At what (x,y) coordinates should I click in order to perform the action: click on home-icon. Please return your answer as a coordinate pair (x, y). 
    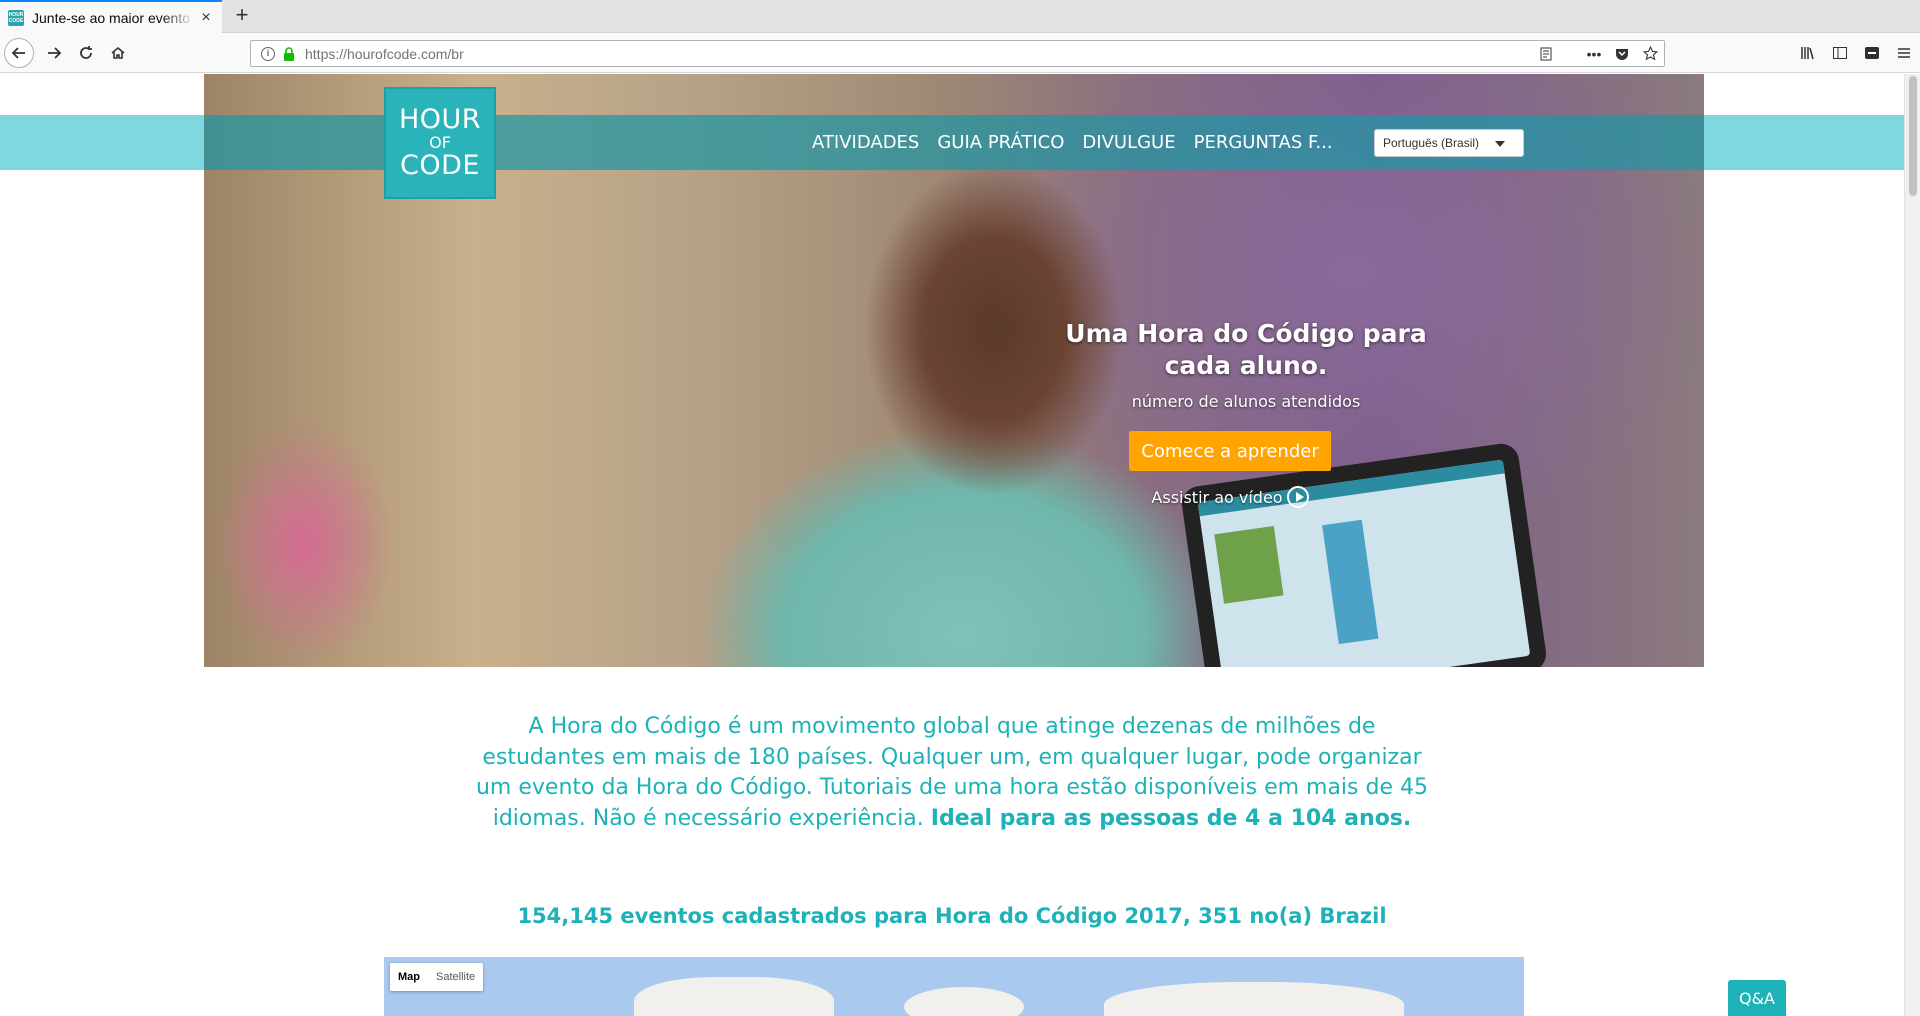
    Looking at the image, I should click on (118, 52).